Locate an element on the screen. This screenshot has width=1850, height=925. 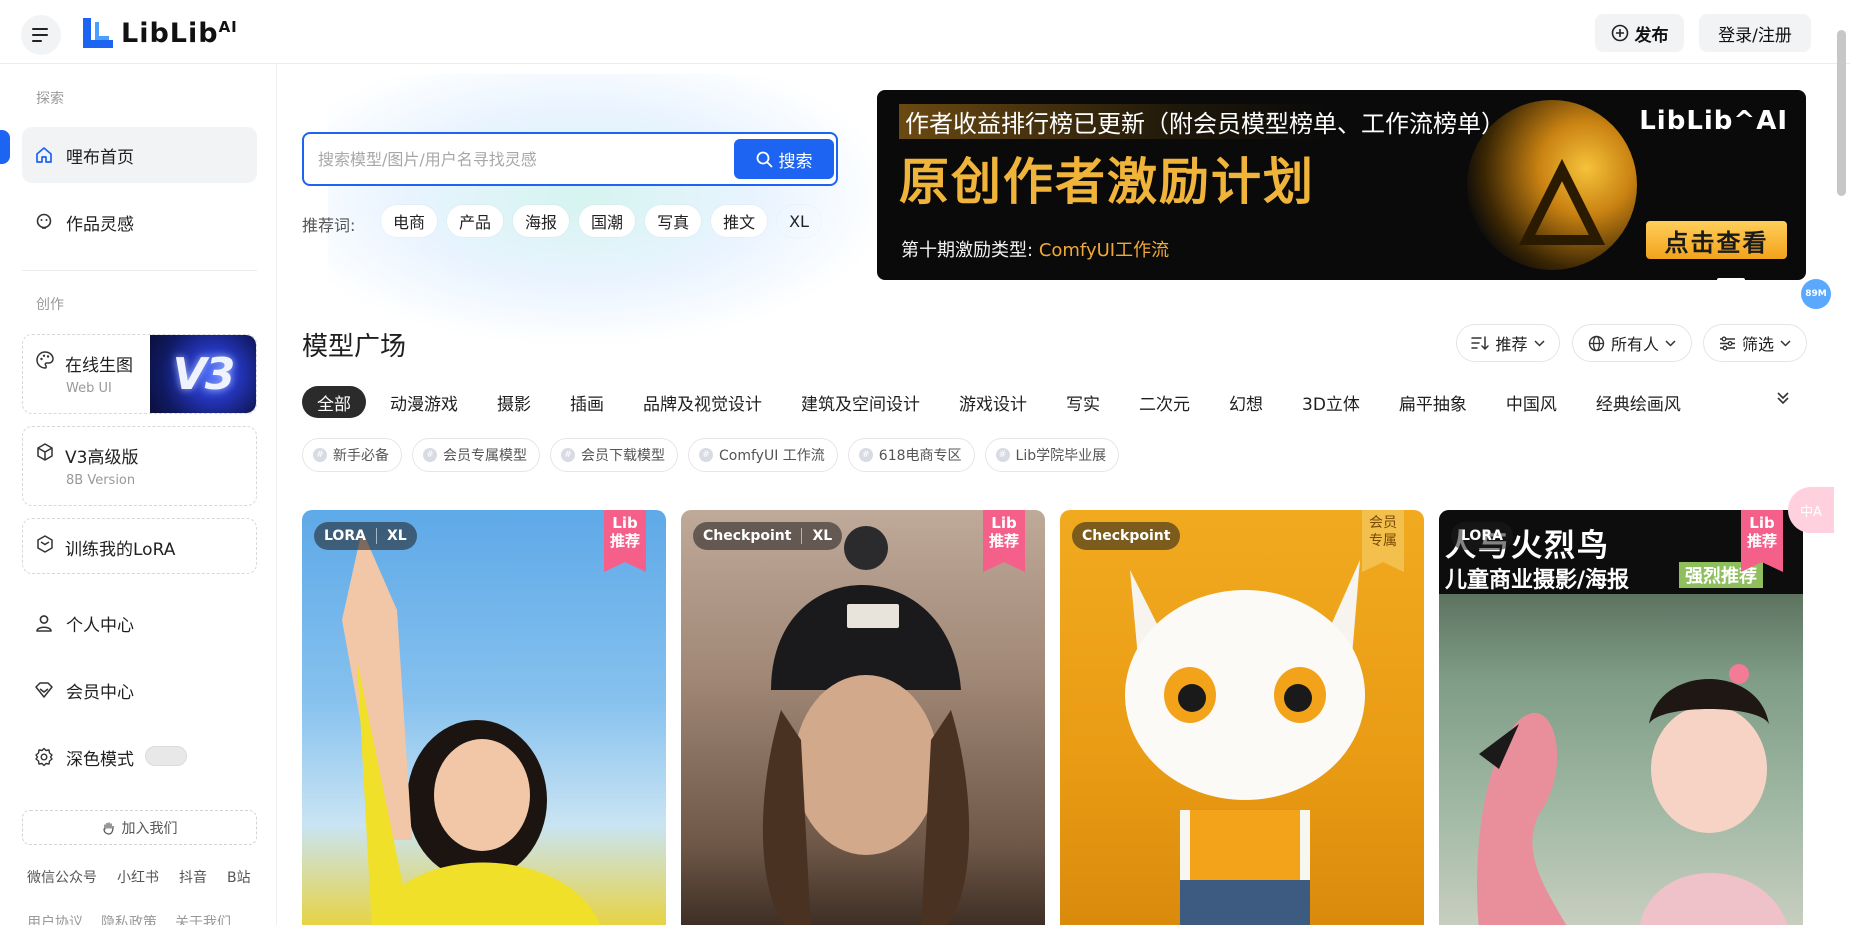
home-icon is located at coordinates (44, 155).